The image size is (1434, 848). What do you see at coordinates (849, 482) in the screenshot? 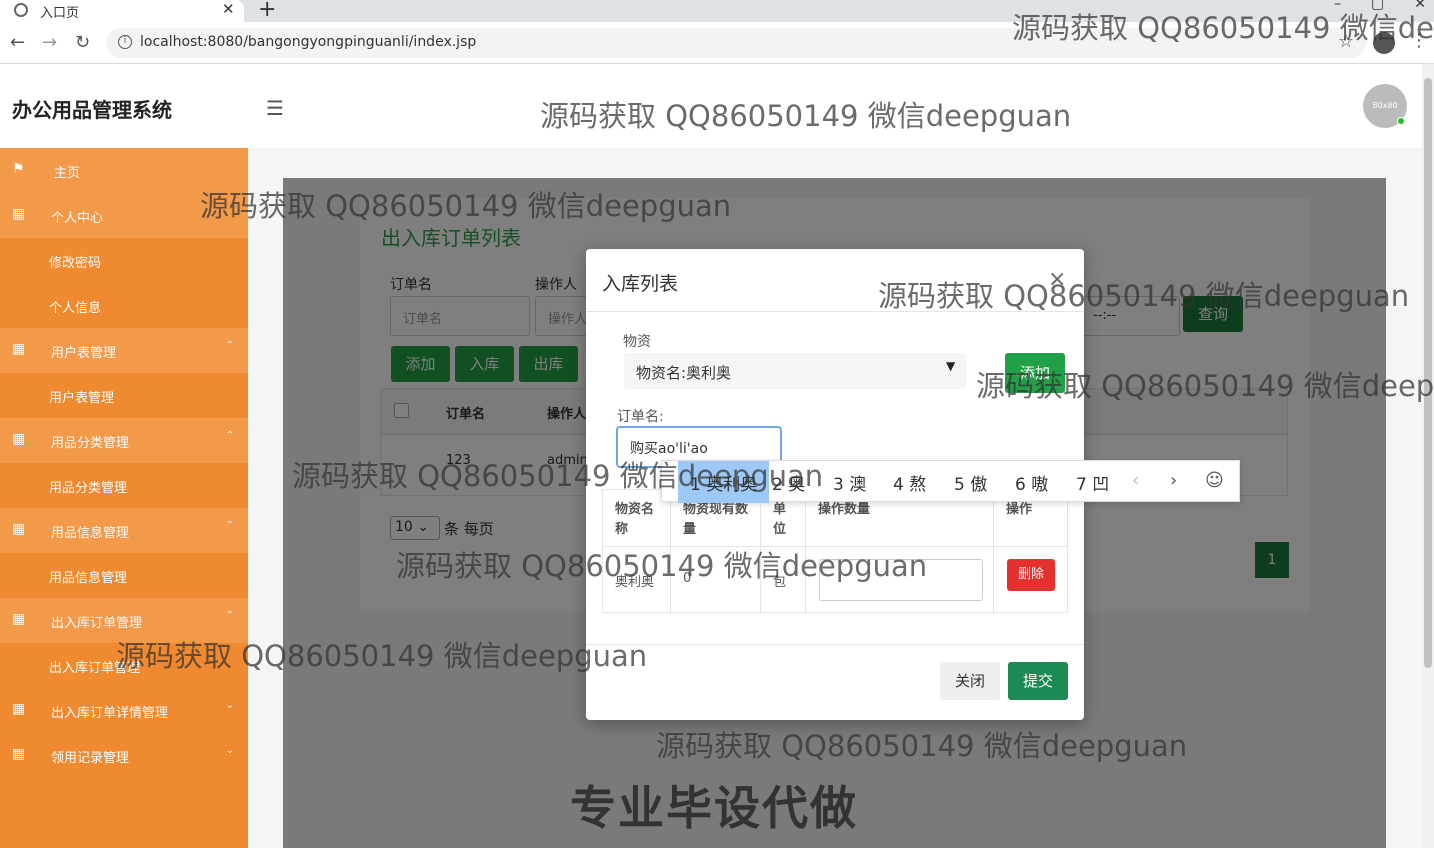
I see `ime-candidate: 3 澳` at bounding box center [849, 482].